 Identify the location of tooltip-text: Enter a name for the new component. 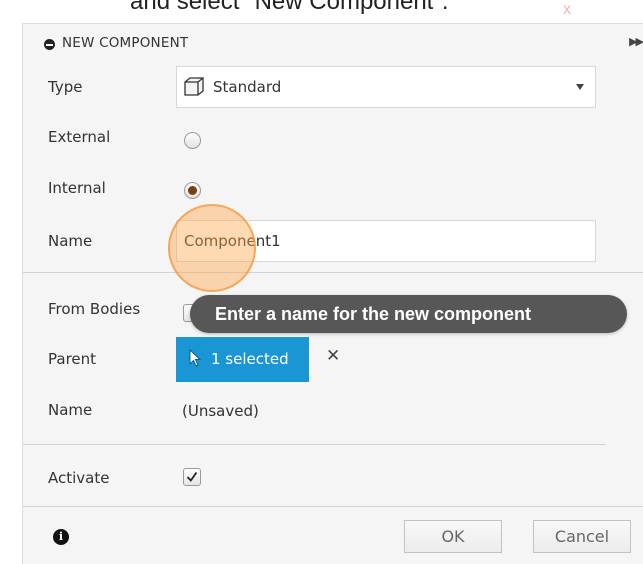
(373, 314).